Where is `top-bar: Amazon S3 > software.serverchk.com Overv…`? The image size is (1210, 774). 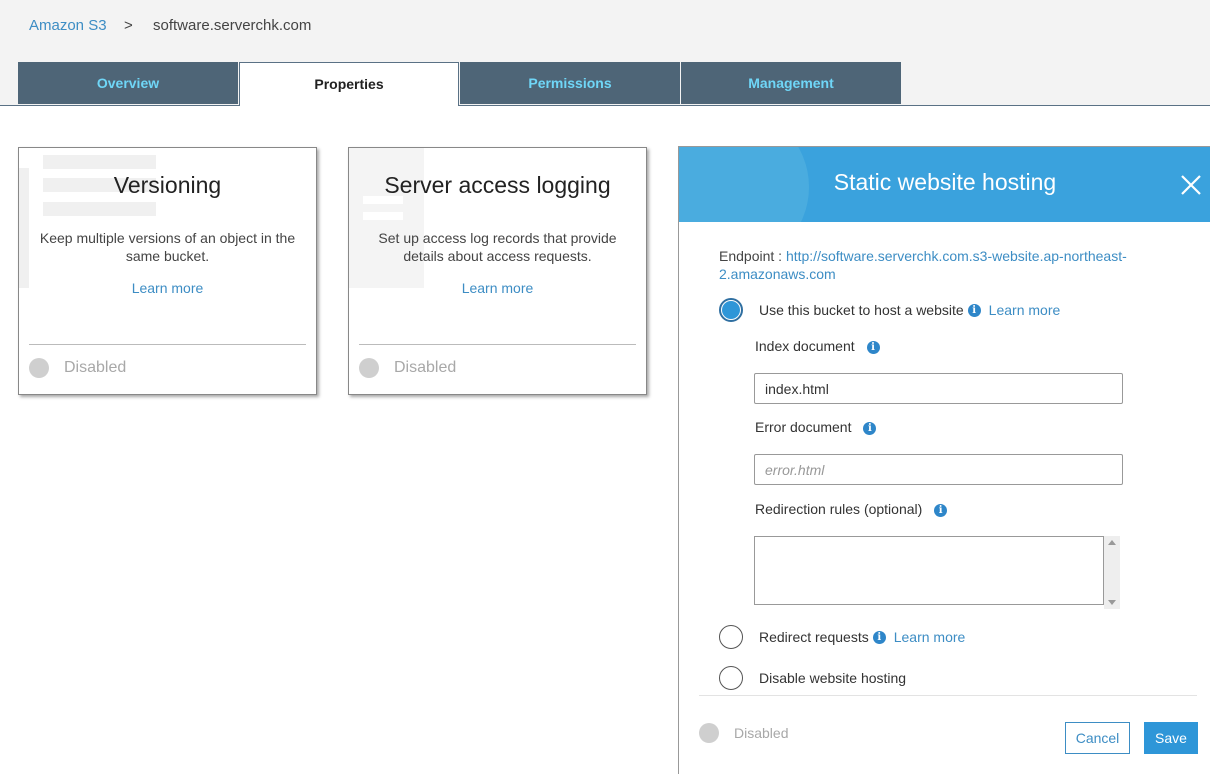 top-bar: Amazon S3 > software.serverchk.com Overv… is located at coordinates (605, 53).